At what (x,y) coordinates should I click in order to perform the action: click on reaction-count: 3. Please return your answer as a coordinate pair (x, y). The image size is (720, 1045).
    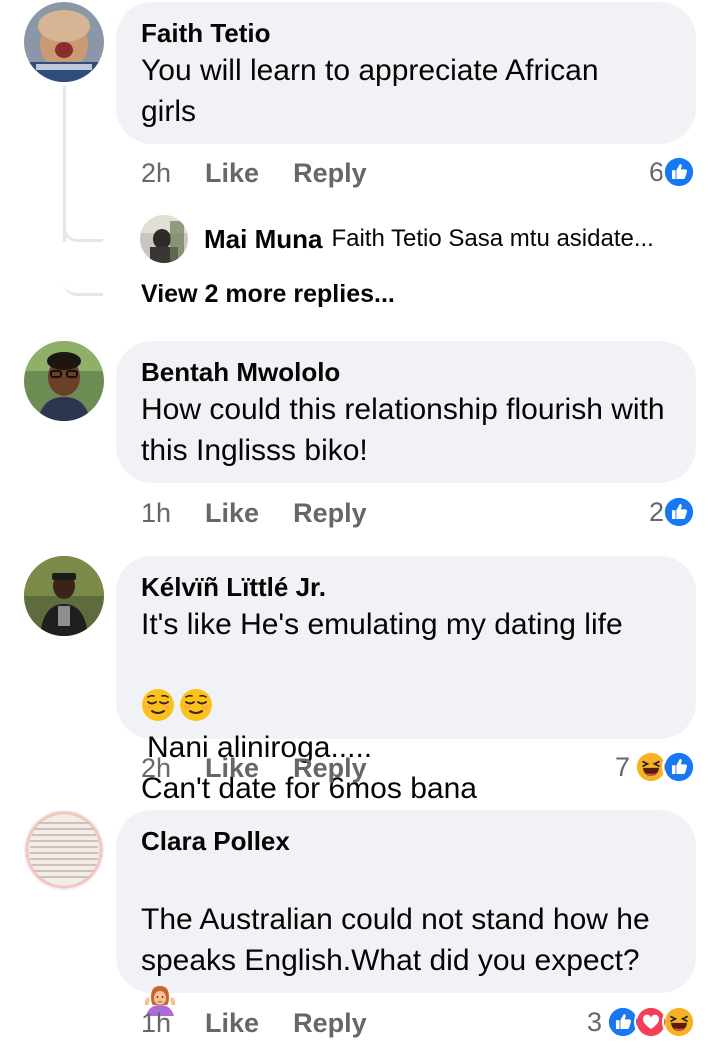
    Looking at the image, I should click on (594, 1021).